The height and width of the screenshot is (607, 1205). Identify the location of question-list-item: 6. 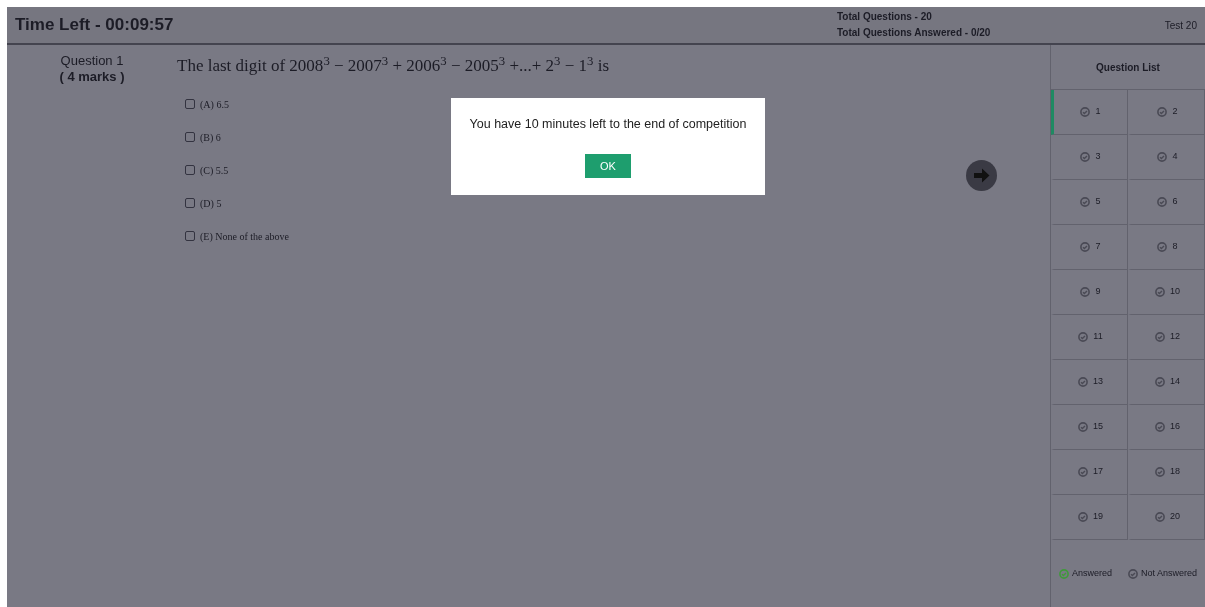
(1166, 202).